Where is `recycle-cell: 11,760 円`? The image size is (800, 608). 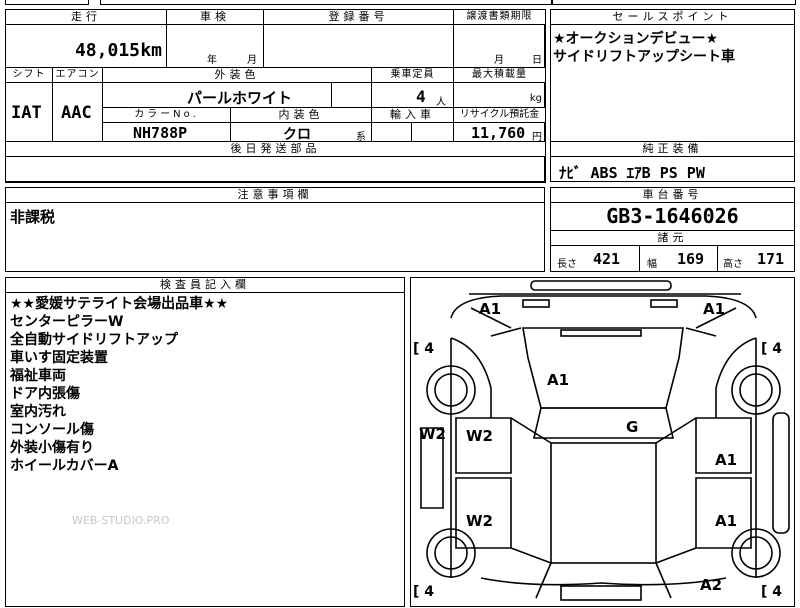
recycle-cell: 11,760 円 is located at coordinates (499, 132).